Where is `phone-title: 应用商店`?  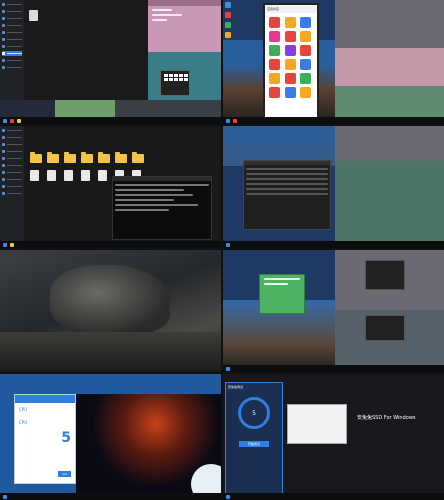
phone-title: 应用商店 is located at coordinates (291, 9).